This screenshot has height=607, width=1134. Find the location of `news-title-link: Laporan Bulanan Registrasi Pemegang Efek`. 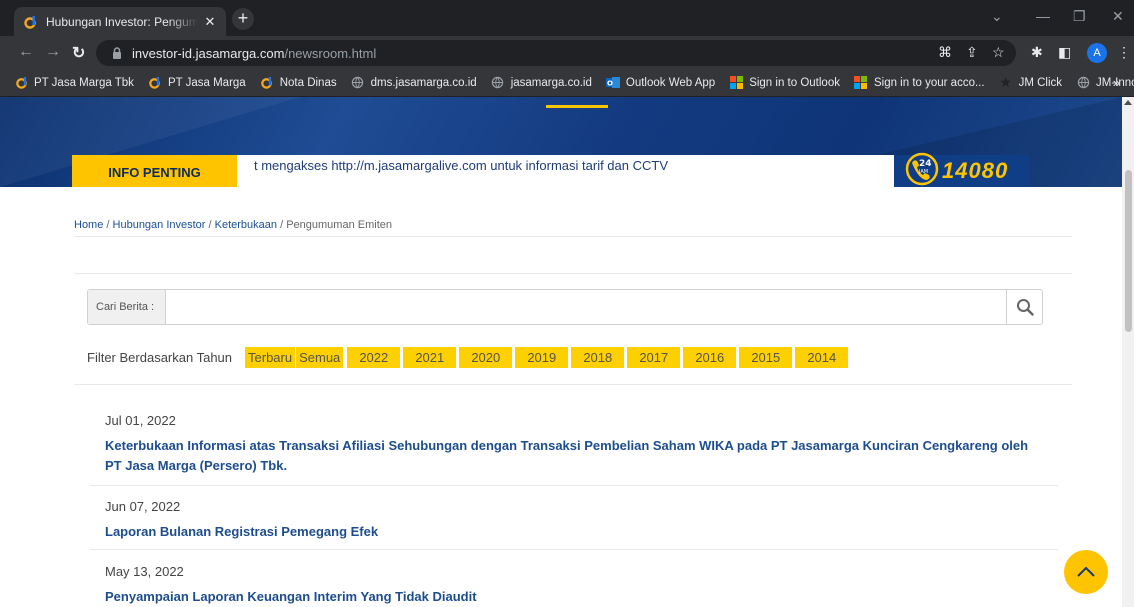

news-title-link: Laporan Bulanan Registrasi Pemegang Efek is located at coordinates (575, 532).